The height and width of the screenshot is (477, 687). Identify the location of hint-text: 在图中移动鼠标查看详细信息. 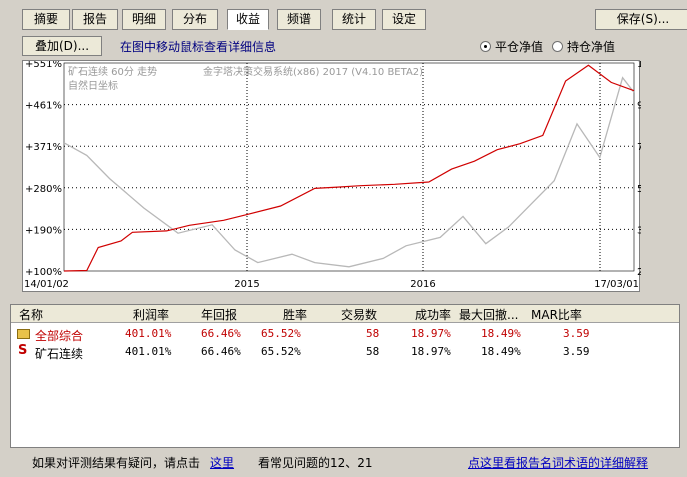
(198, 47).